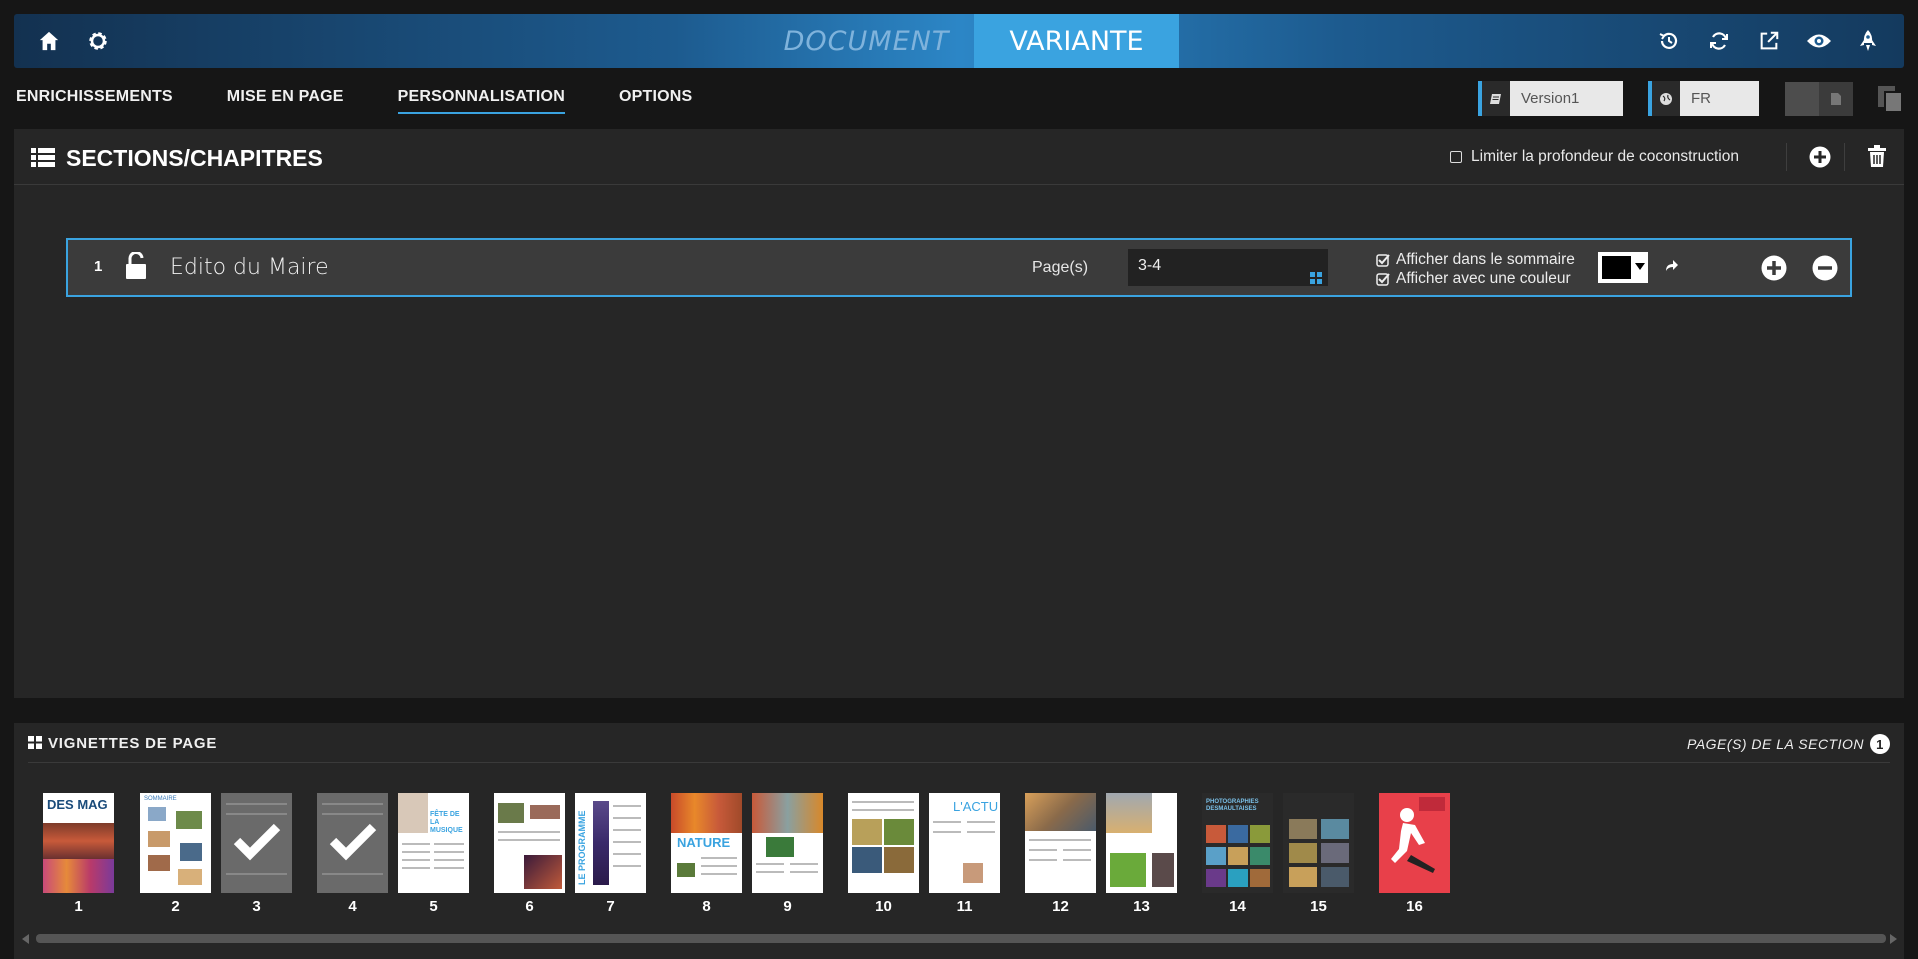 The image size is (1918, 959). I want to click on grid-picker-icon, so click(1316, 280).